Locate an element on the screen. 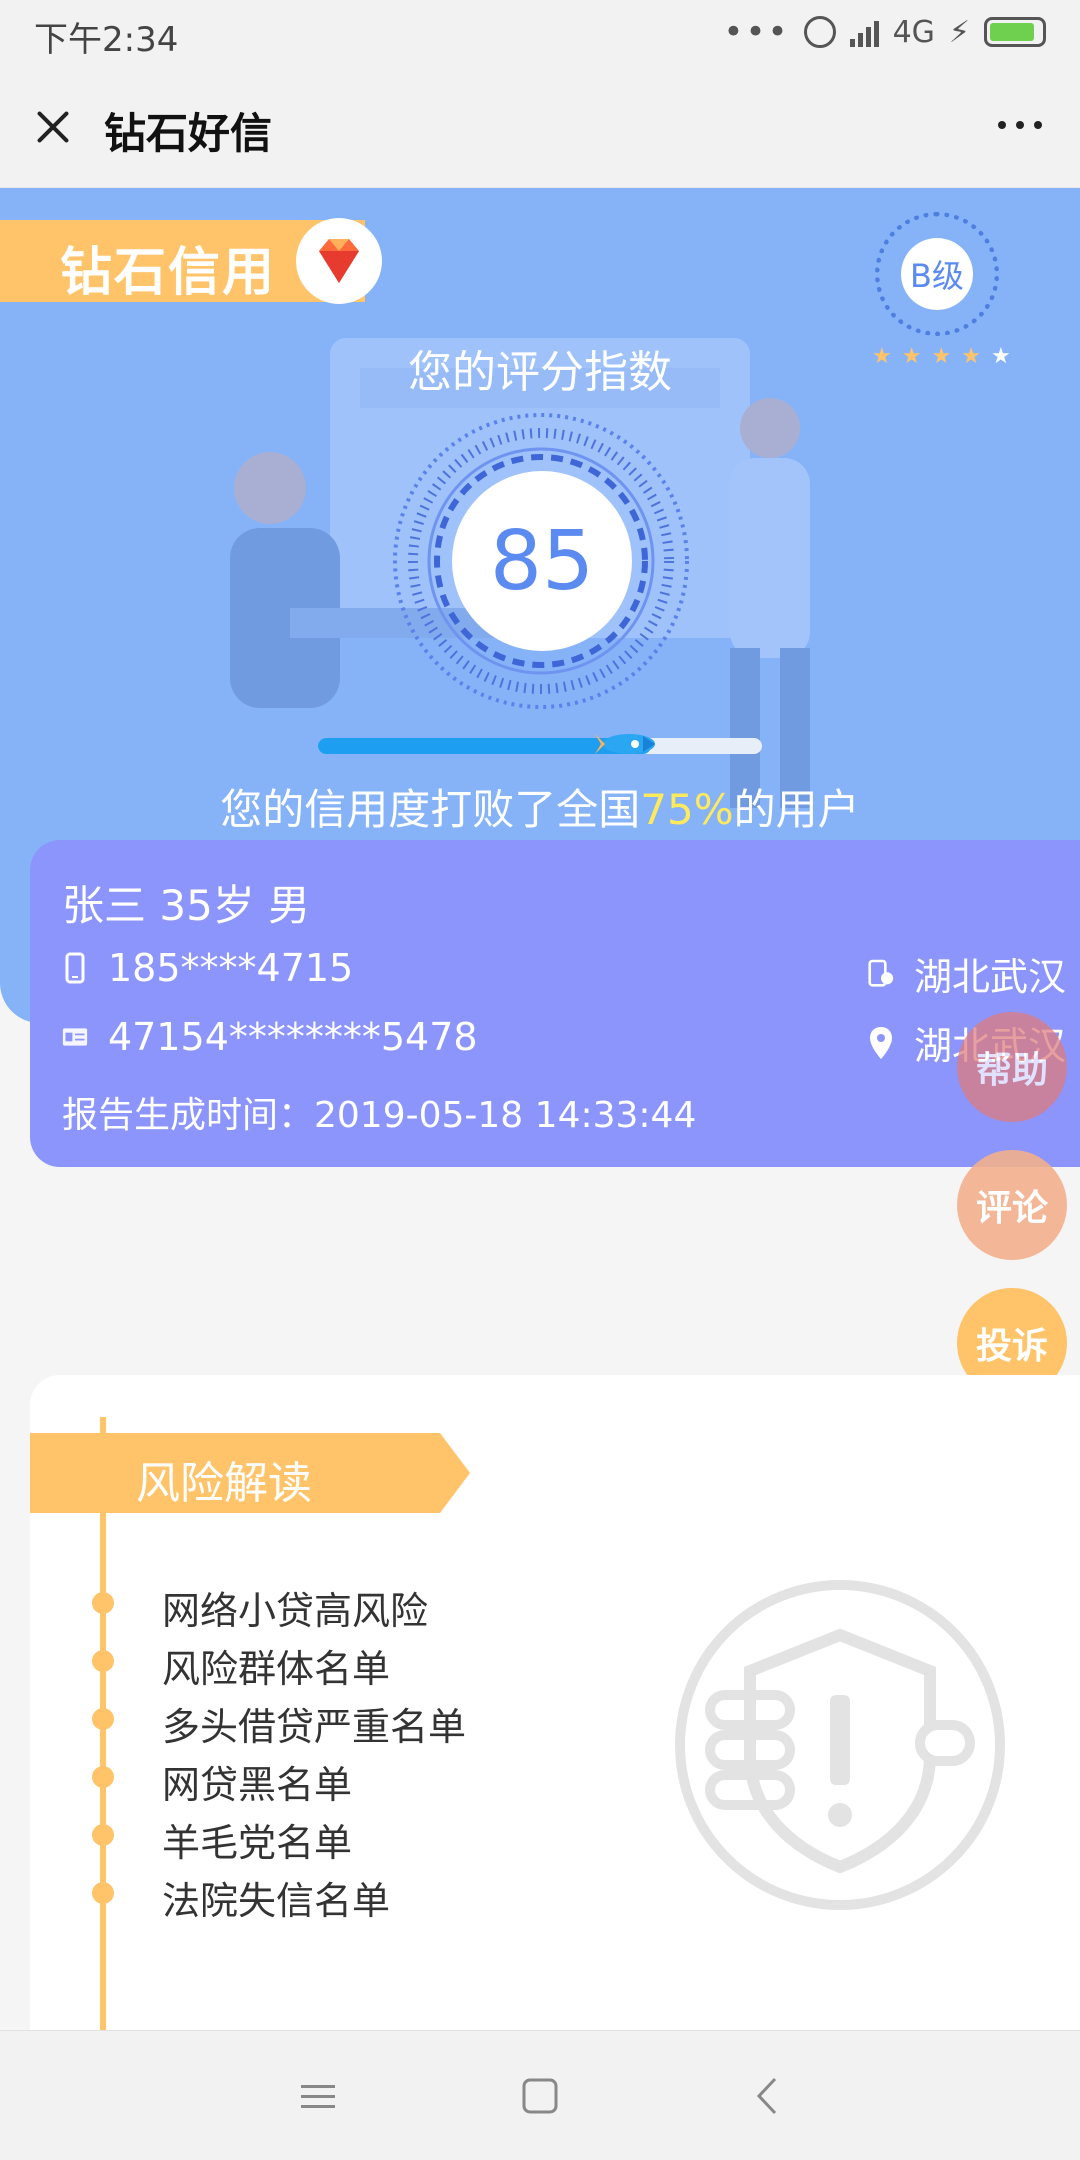 The image size is (1080, 2160). phone-location: 湖北武汉 is located at coordinates (990, 977).